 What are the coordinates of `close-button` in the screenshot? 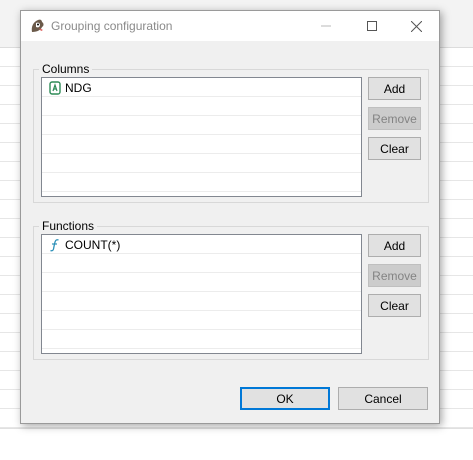 It's located at (416, 26).